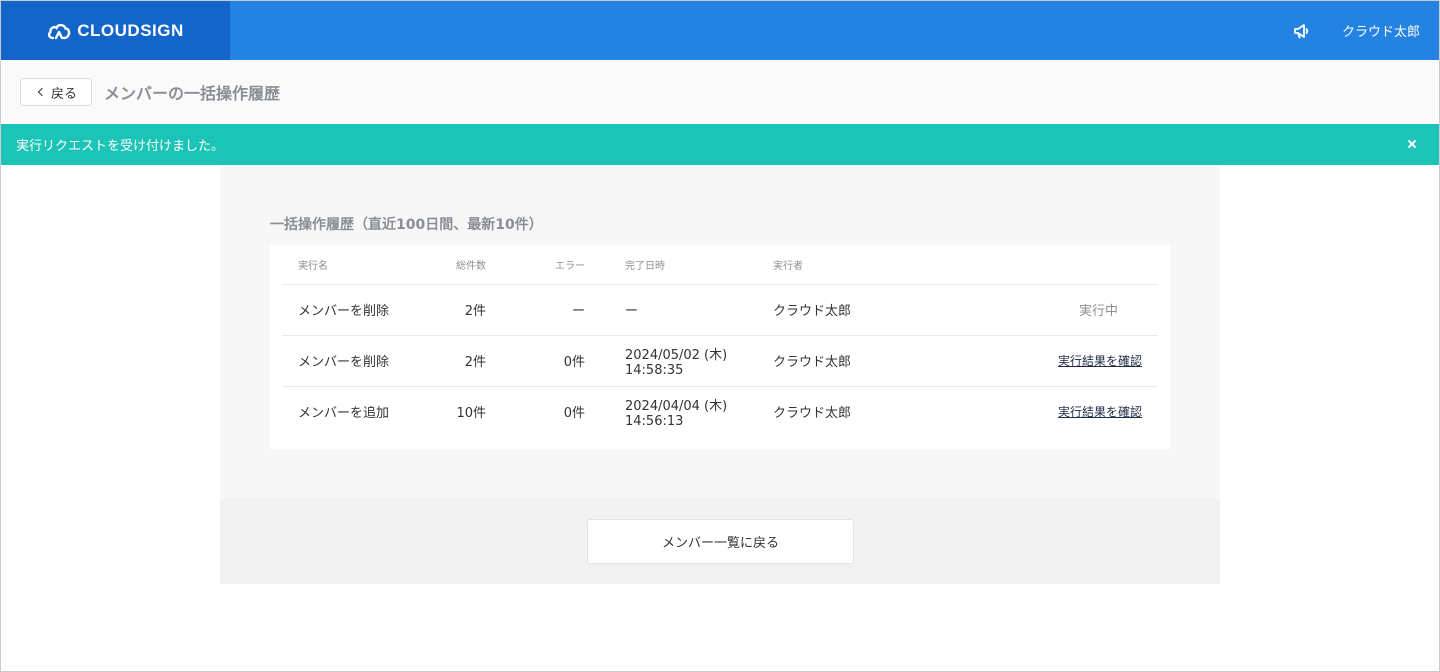 This screenshot has height=672, width=1440. What do you see at coordinates (1080, 265) in the screenshot?
I see `column-header-action` at bounding box center [1080, 265].